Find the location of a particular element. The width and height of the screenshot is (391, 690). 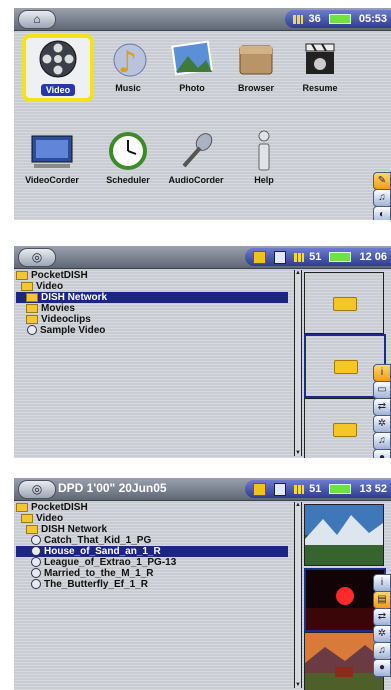

list-item: Movies is located at coordinates (152, 308).